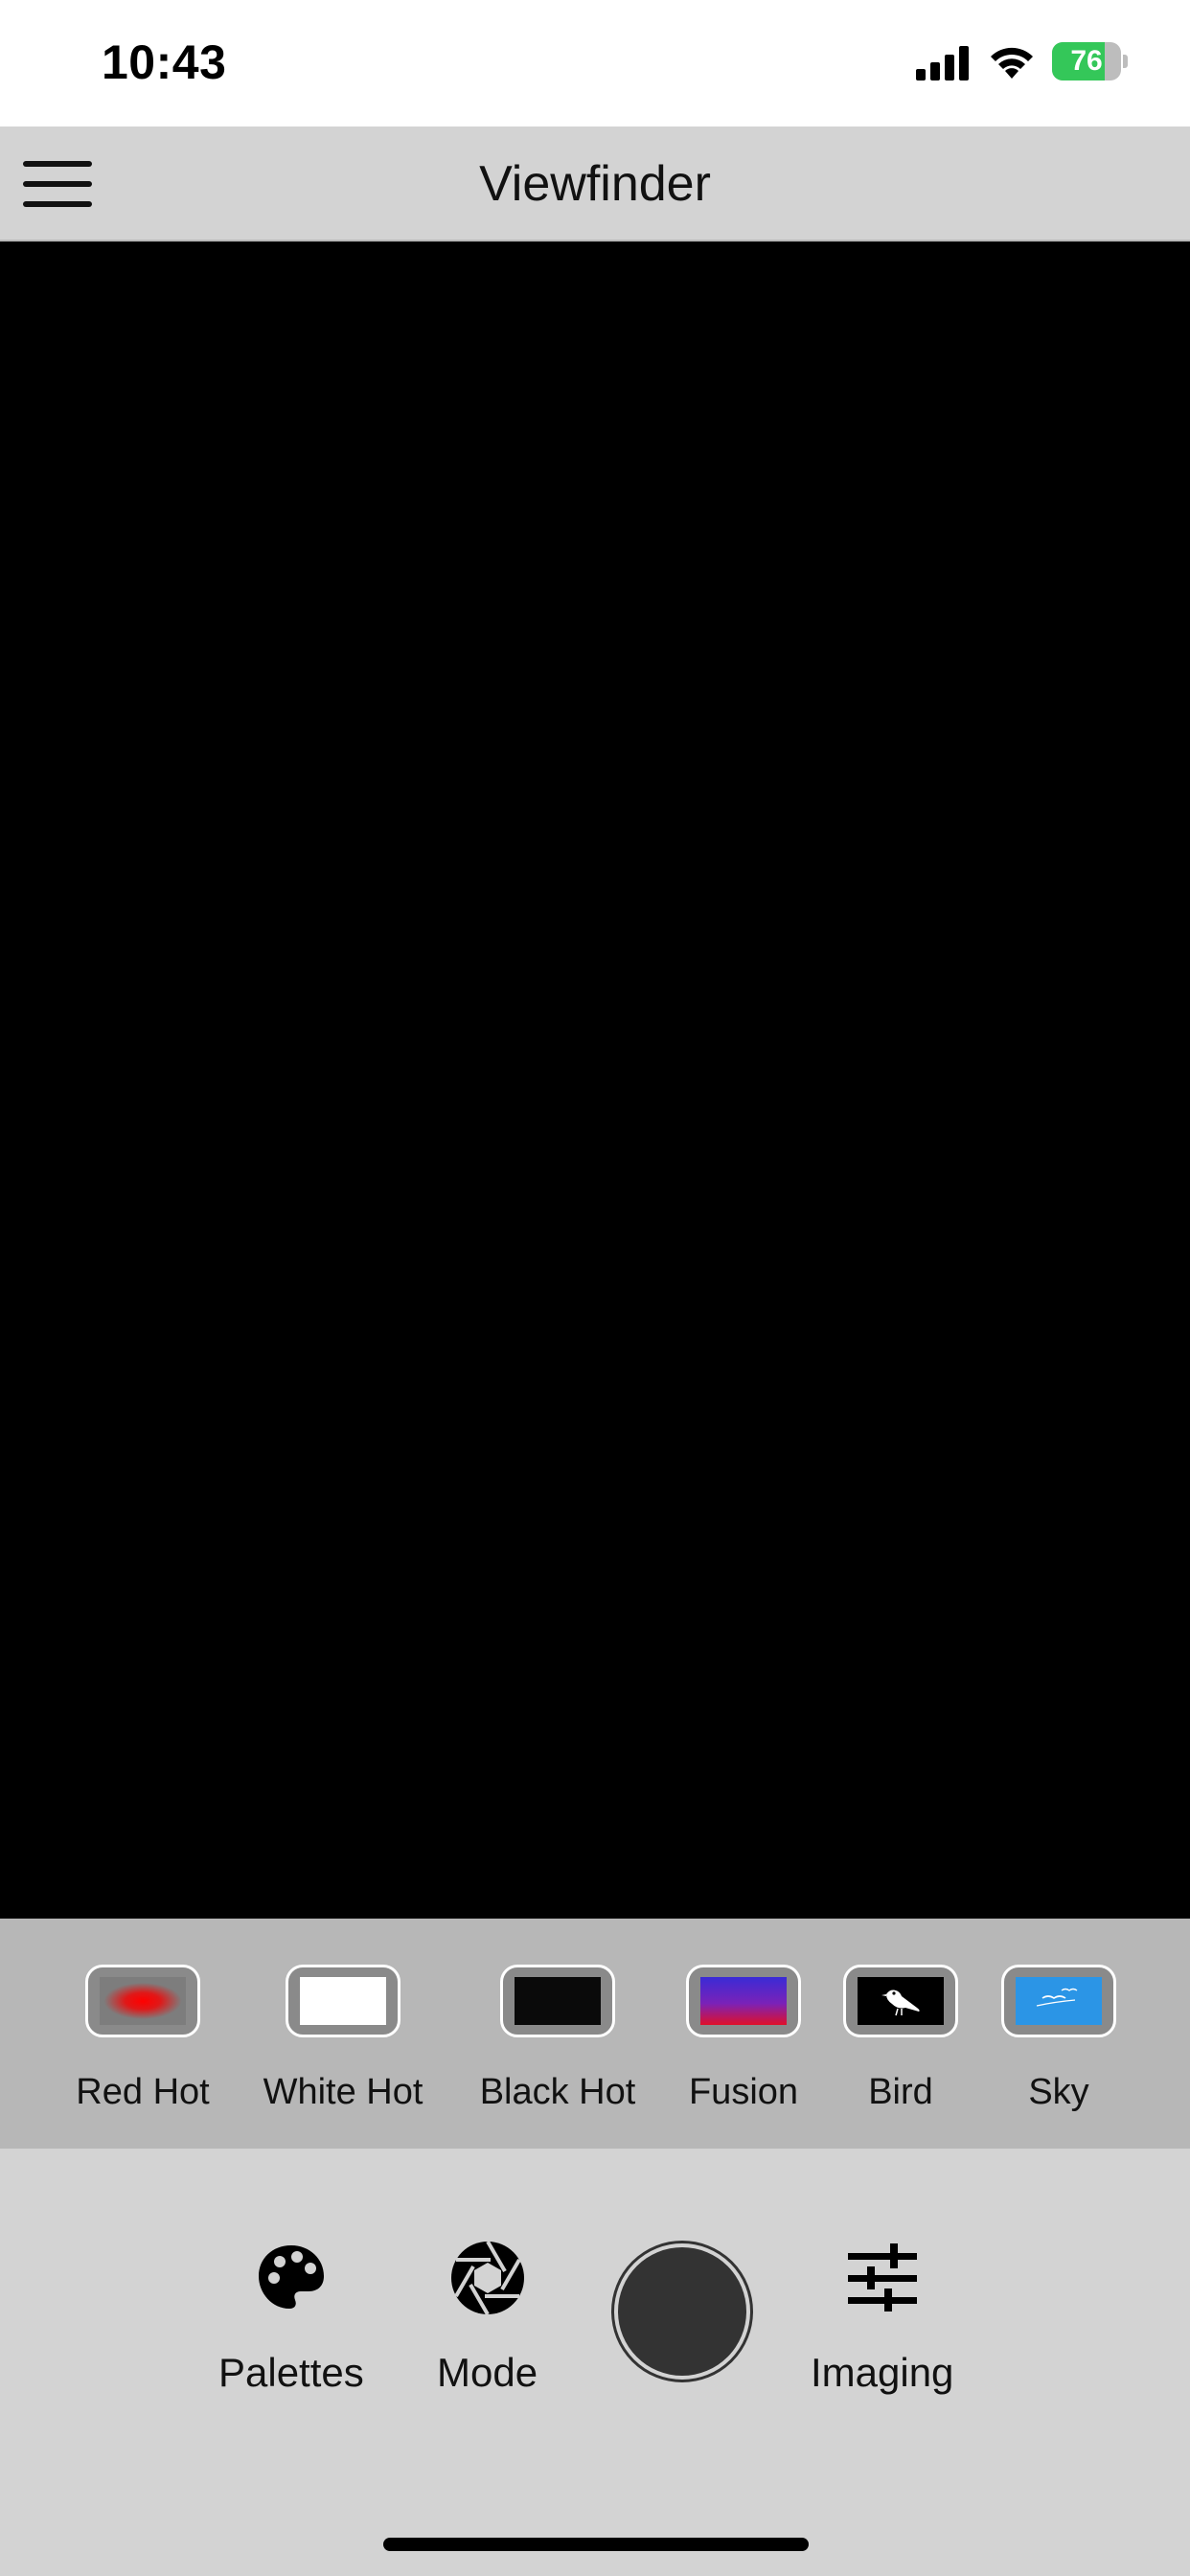 Image resolution: width=1190 pixels, height=2576 pixels. I want to click on black-hot-swatch, so click(558, 2001).